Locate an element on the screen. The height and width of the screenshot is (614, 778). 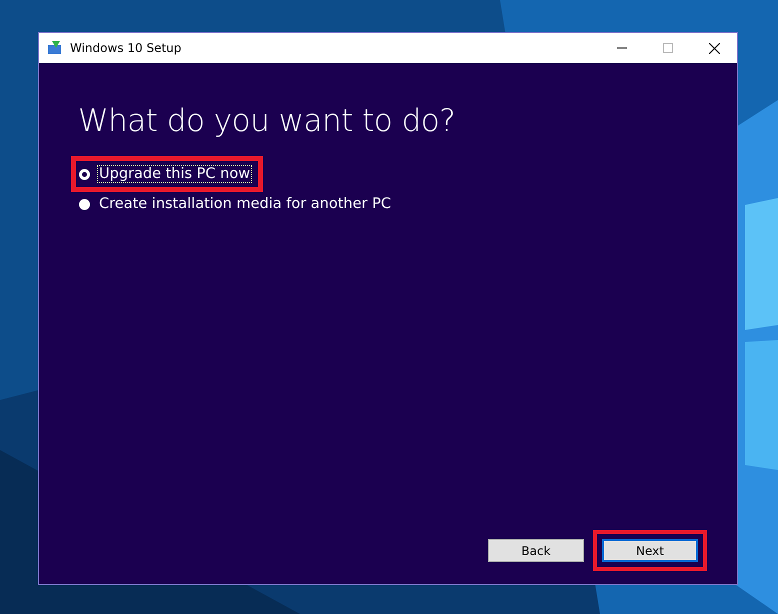
app-icon is located at coordinates (55, 48).